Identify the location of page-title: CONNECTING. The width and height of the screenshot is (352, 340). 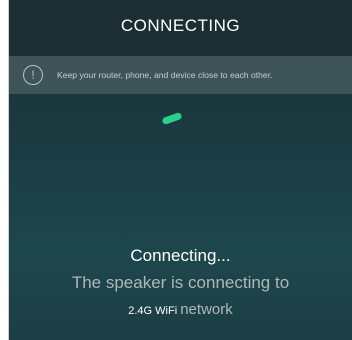
(180, 25).